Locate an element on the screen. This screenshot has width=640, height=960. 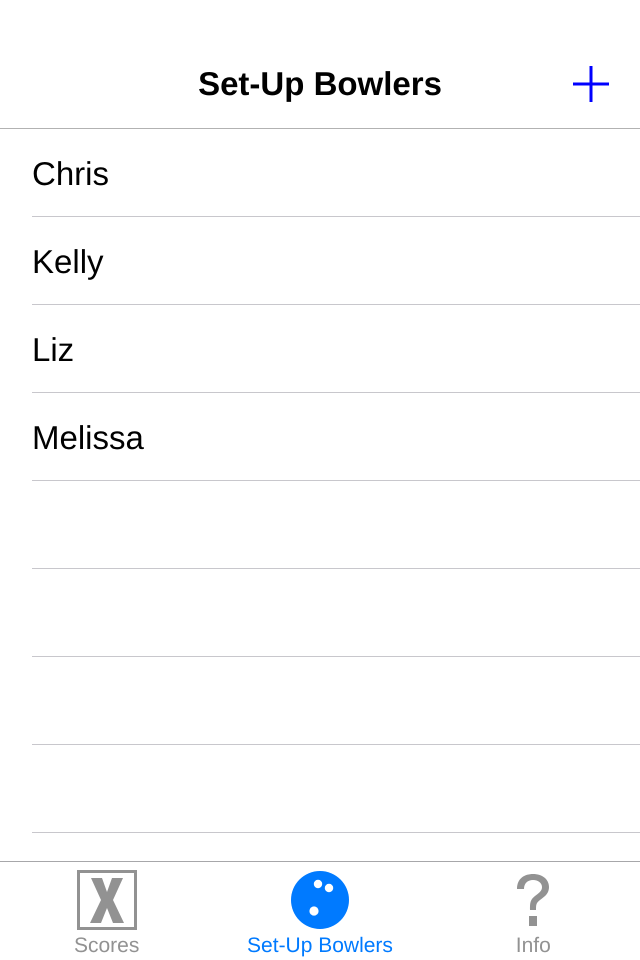
crossed-box-icon is located at coordinates (106, 900).